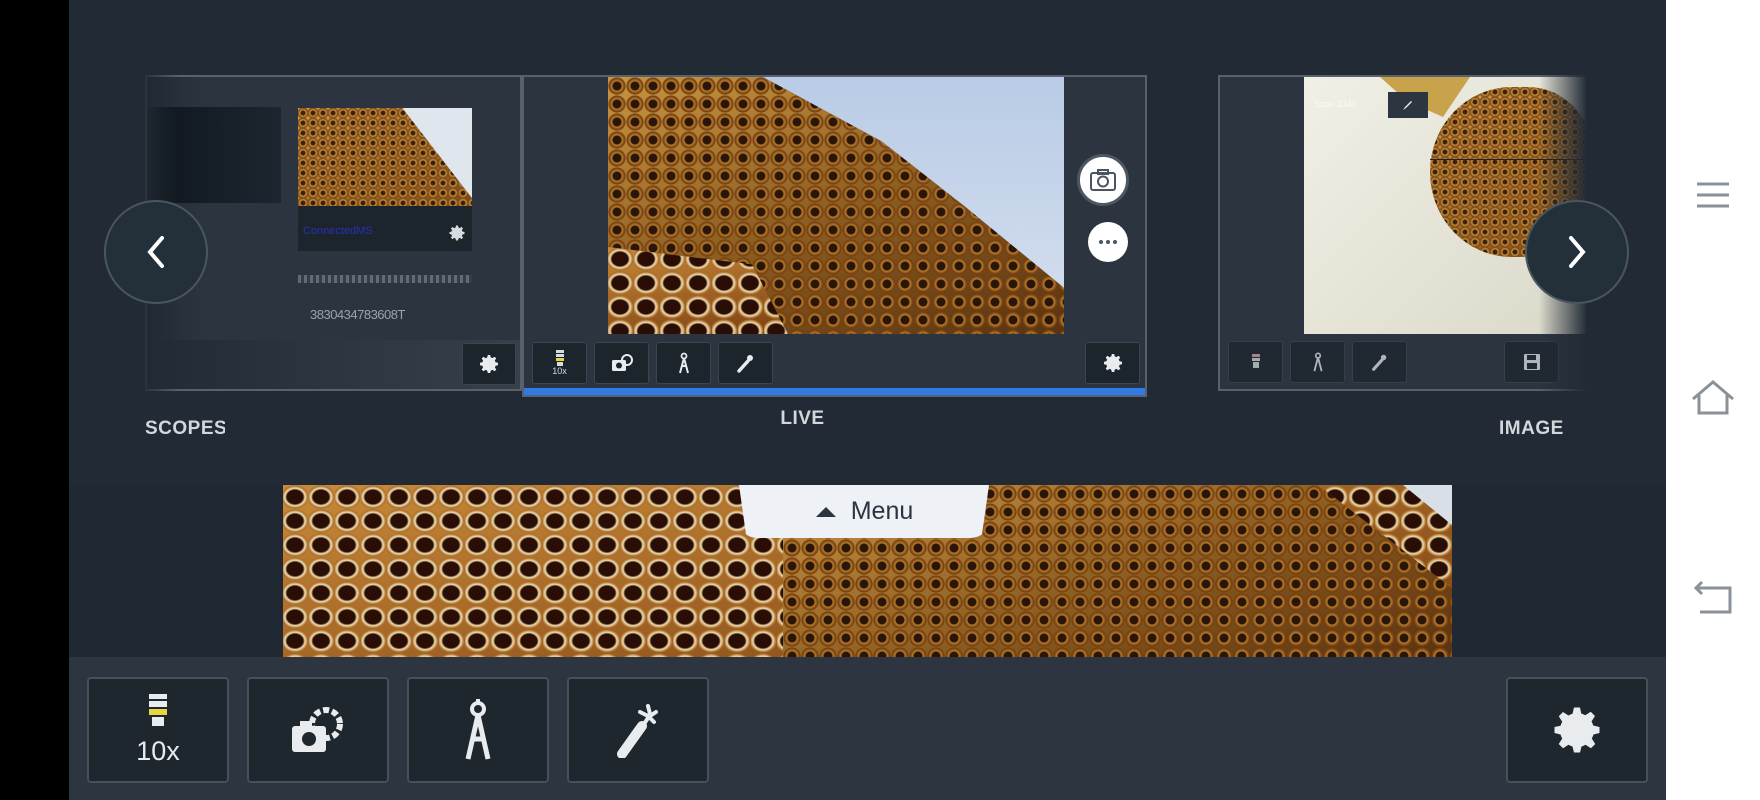 This screenshot has width=1760, height=800. Describe the element at coordinates (357, 314) in the screenshot. I see `scope-serial: 3830434783608T` at that location.